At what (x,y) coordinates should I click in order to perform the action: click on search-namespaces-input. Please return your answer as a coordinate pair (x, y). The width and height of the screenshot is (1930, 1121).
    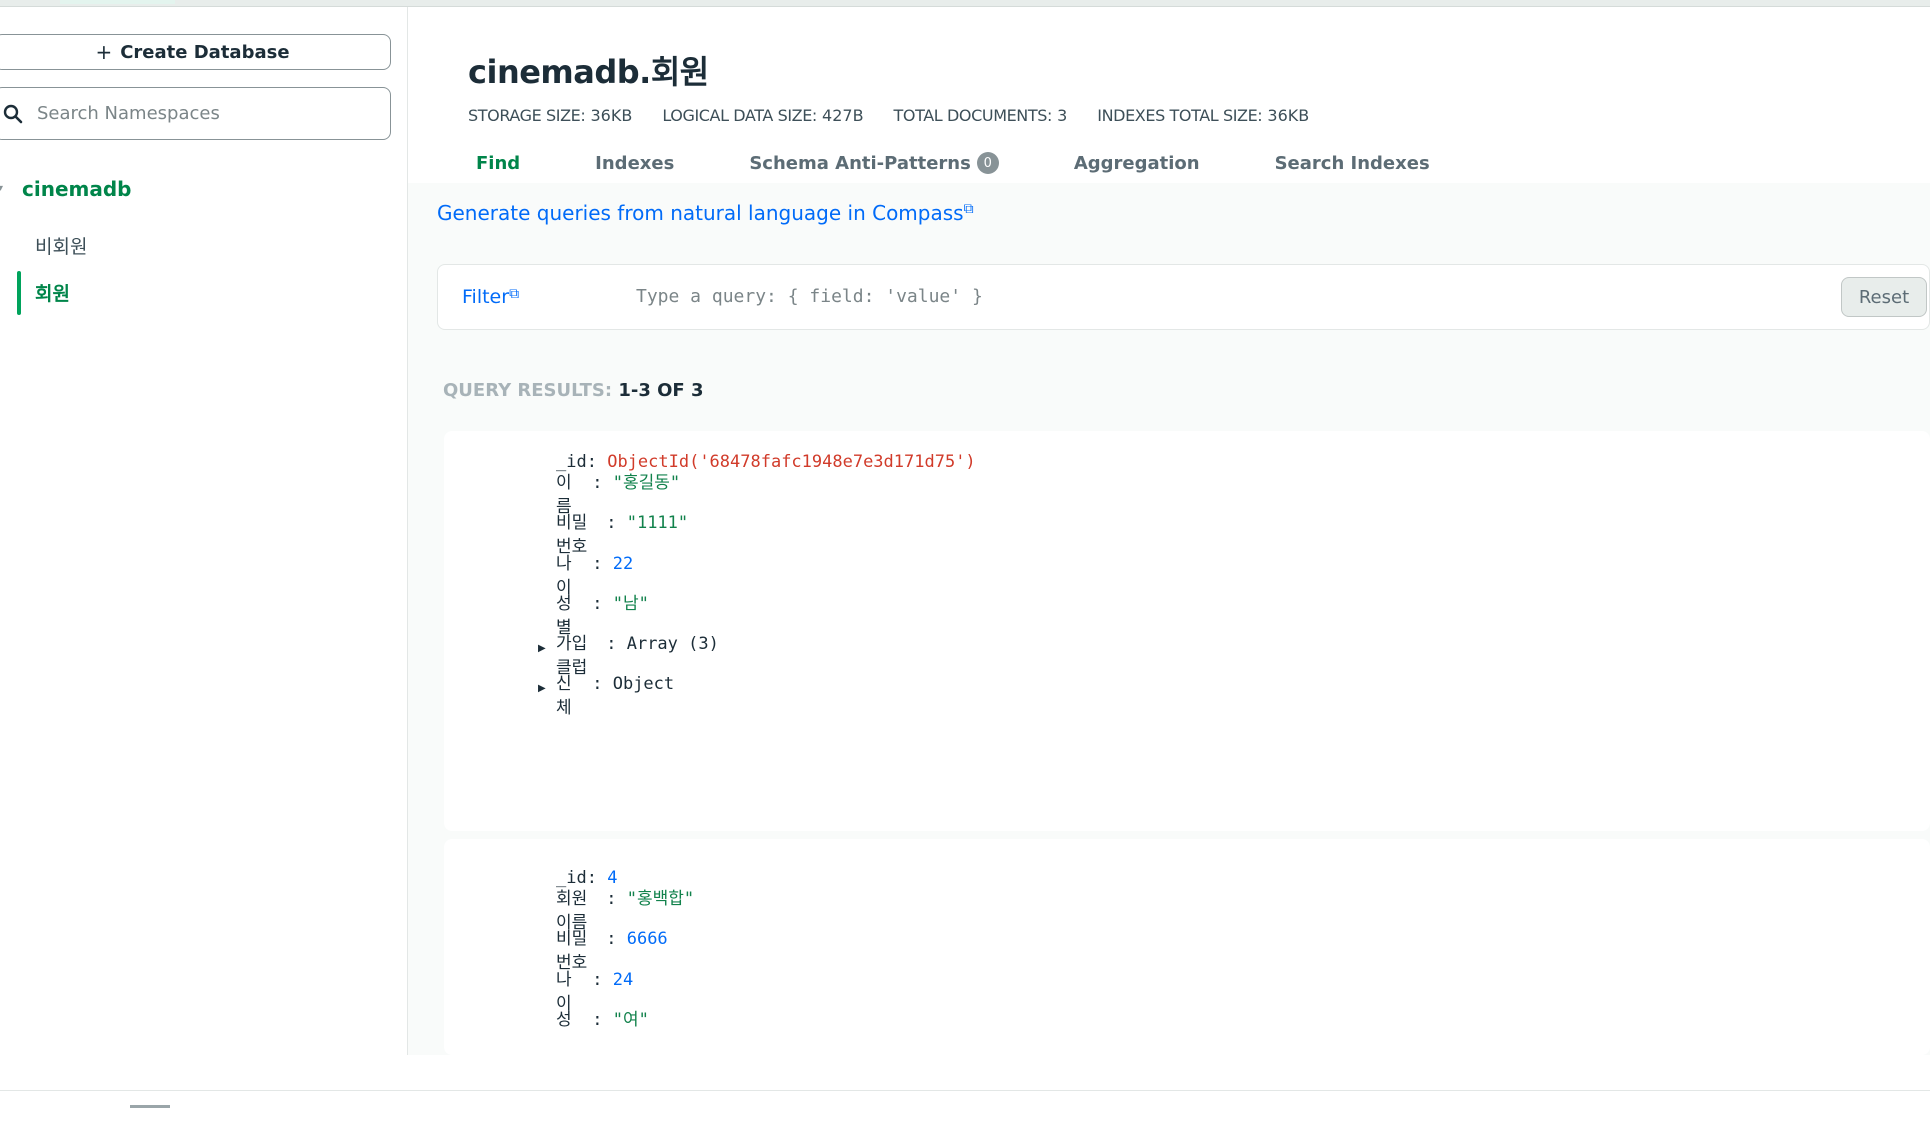
    Looking at the image, I should click on (202, 113).